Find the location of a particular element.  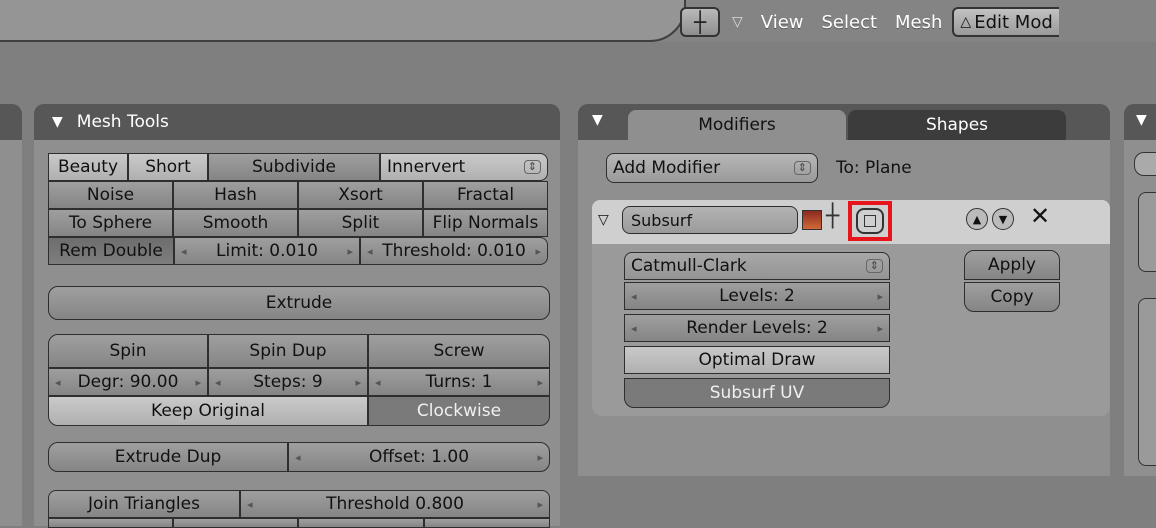

bottom-row-partial is located at coordinates (299, 523).